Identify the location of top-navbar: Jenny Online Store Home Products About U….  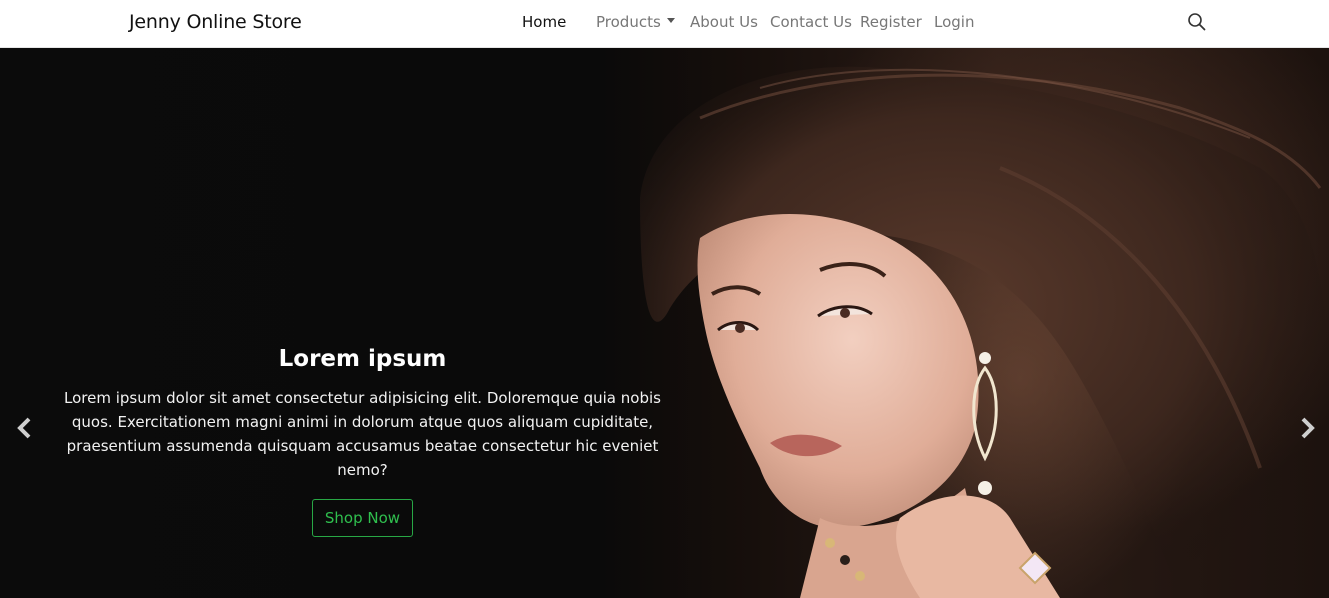
(664, 24).